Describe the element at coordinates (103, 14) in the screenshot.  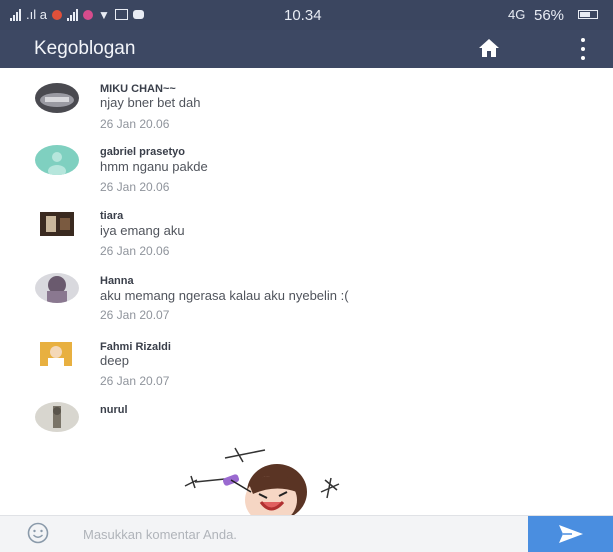
I see `wifi-icon: ▼` at that location.